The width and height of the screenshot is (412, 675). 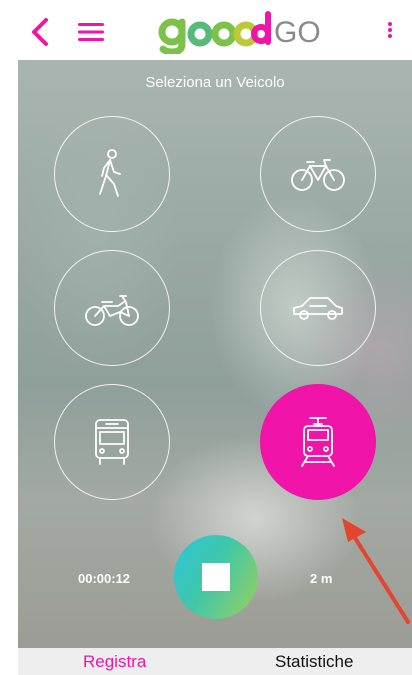 I want to click on back-button, so click(x=41, y=32).